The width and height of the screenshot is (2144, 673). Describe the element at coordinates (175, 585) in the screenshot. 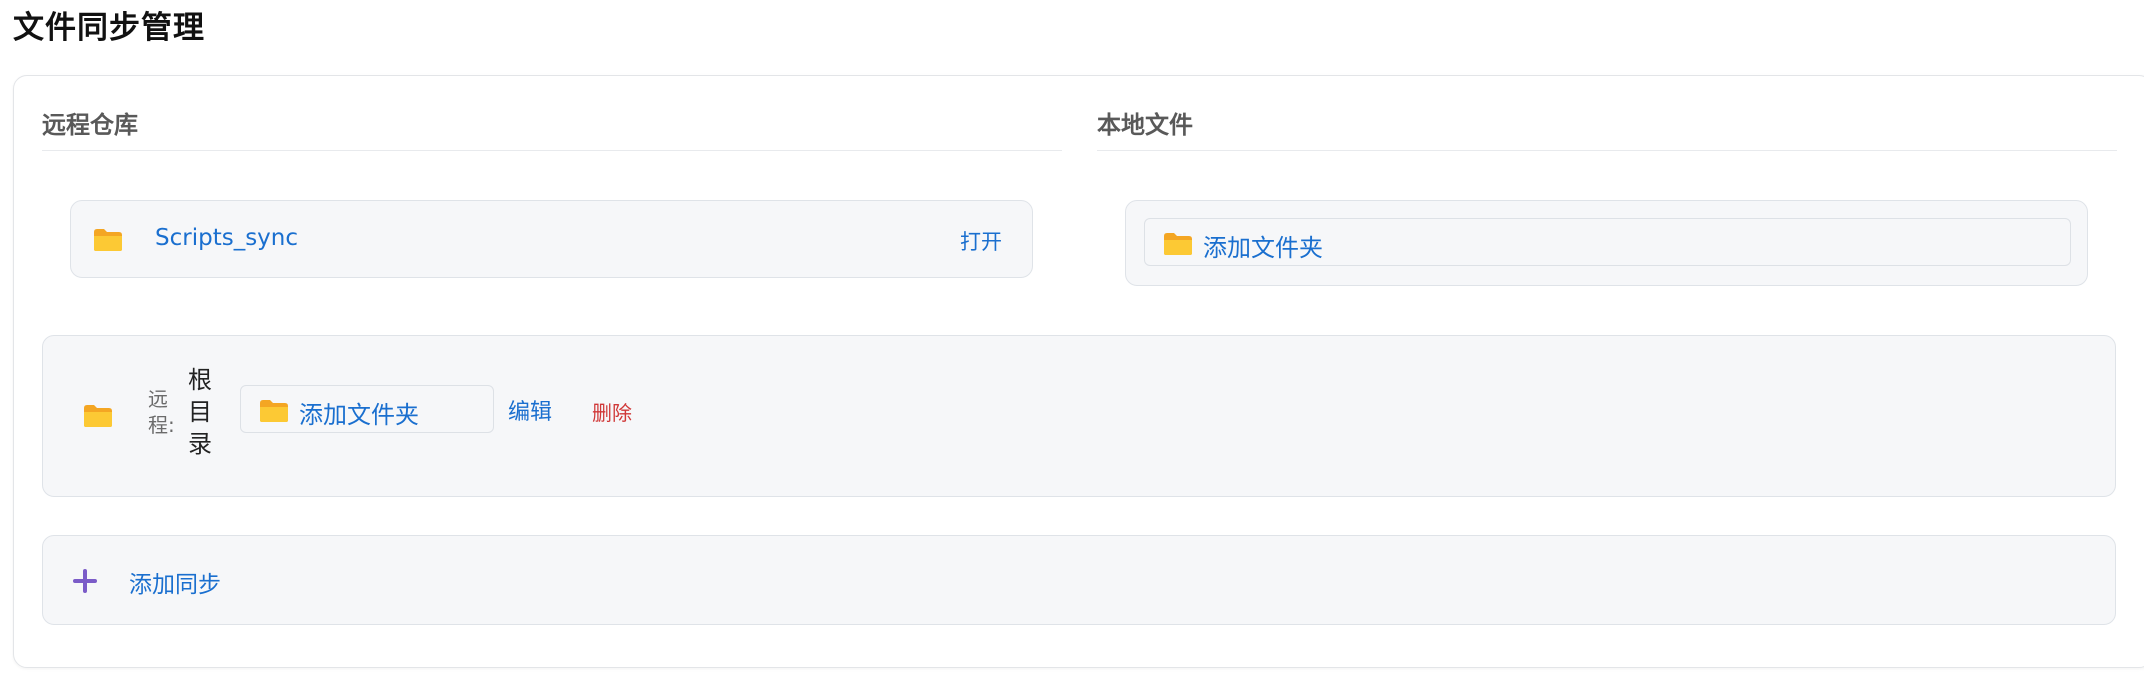

I see `add-sync-label: 添加同步` at that location.